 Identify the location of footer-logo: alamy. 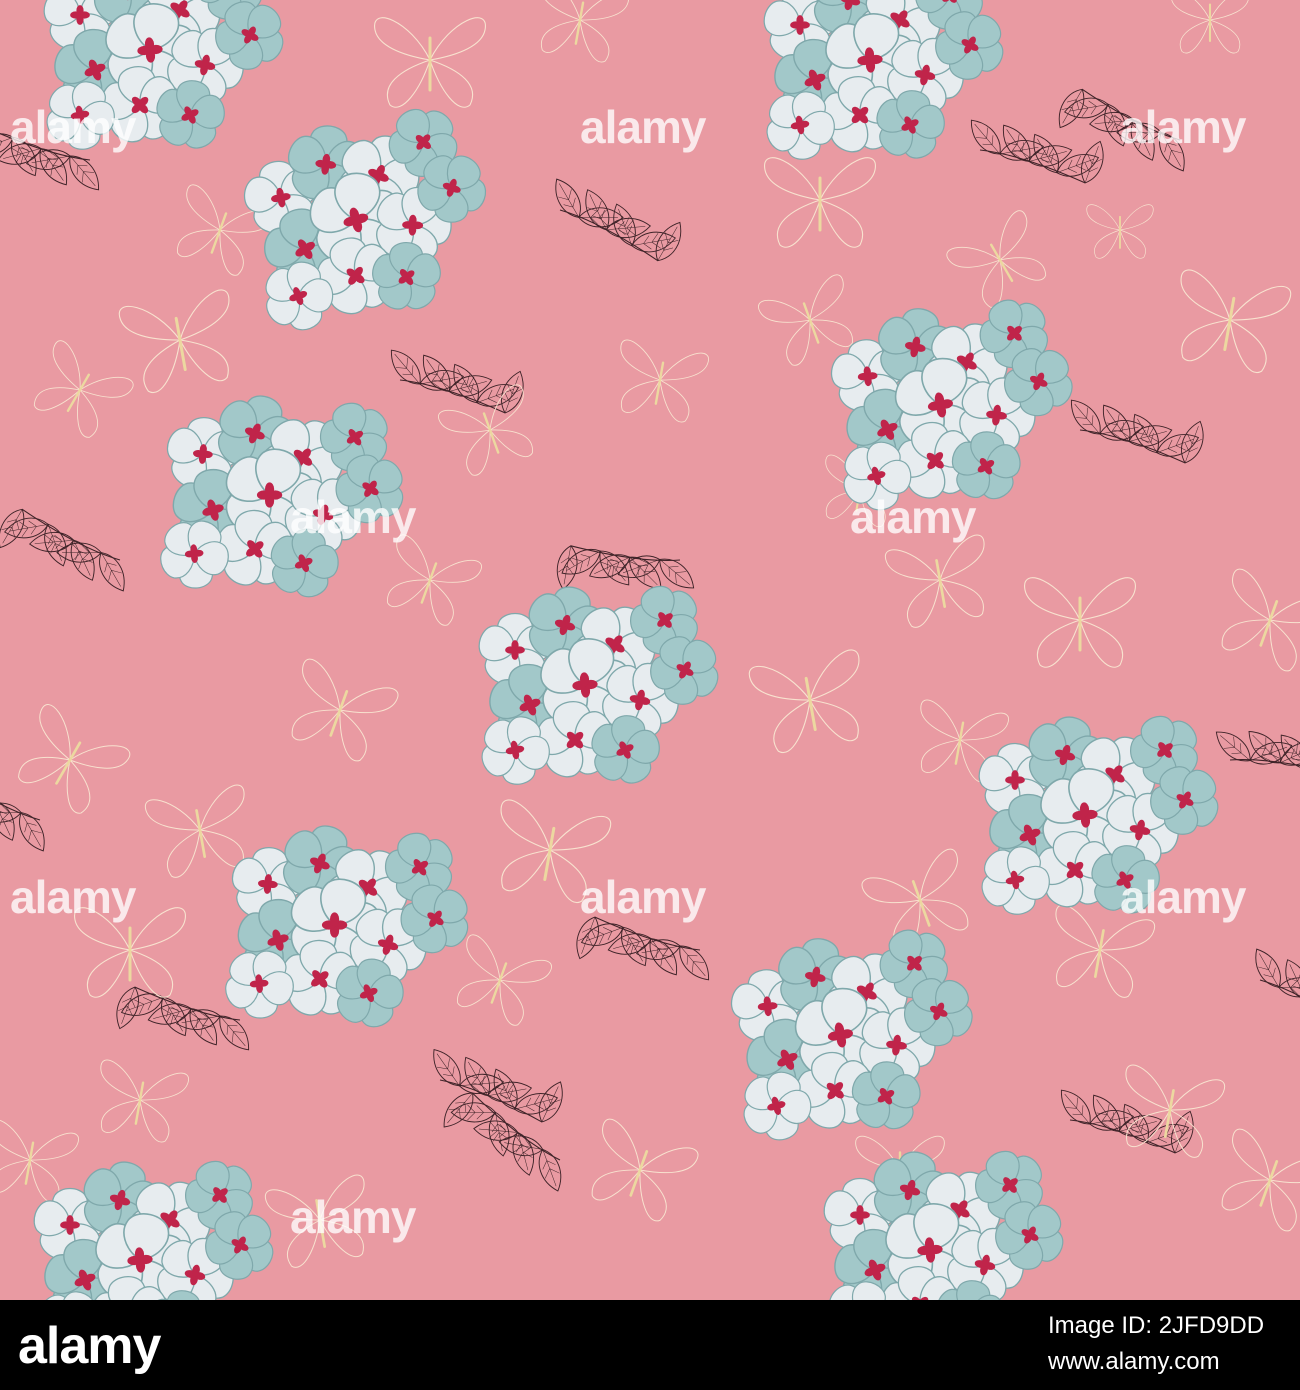
(89, 1346).